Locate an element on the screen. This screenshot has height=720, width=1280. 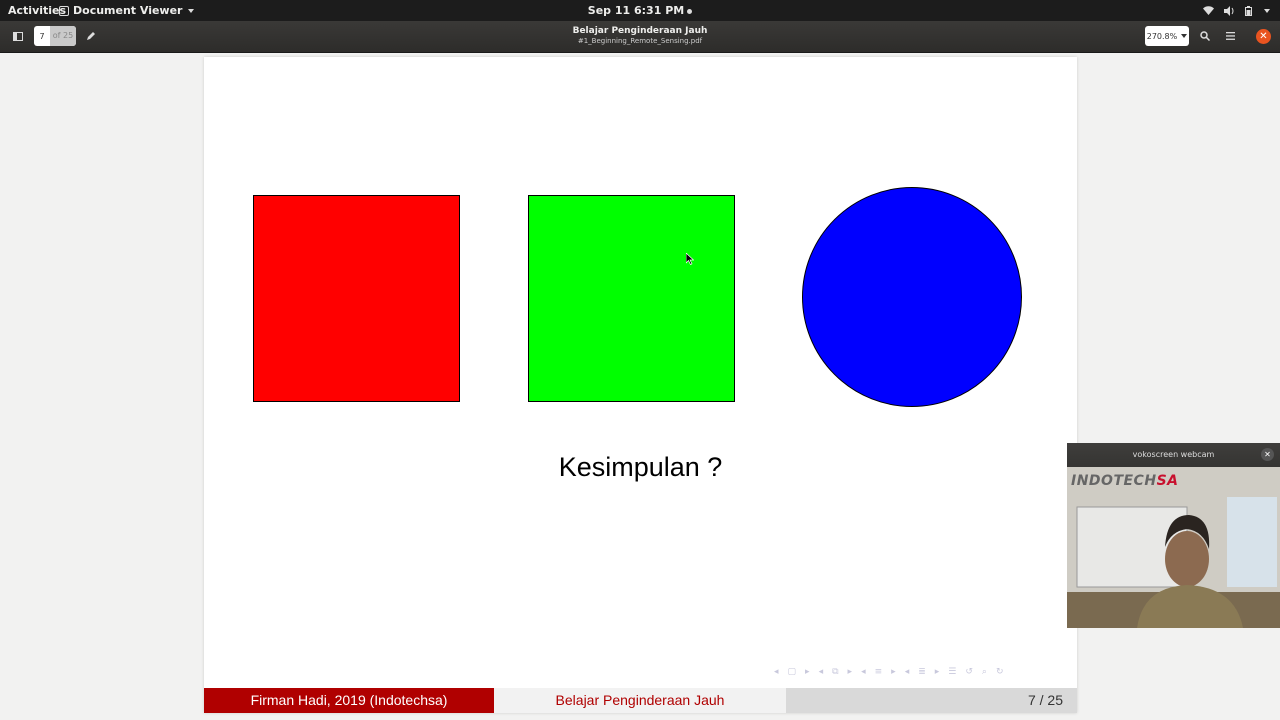
blue-circle is located at coordinates (912, 297).